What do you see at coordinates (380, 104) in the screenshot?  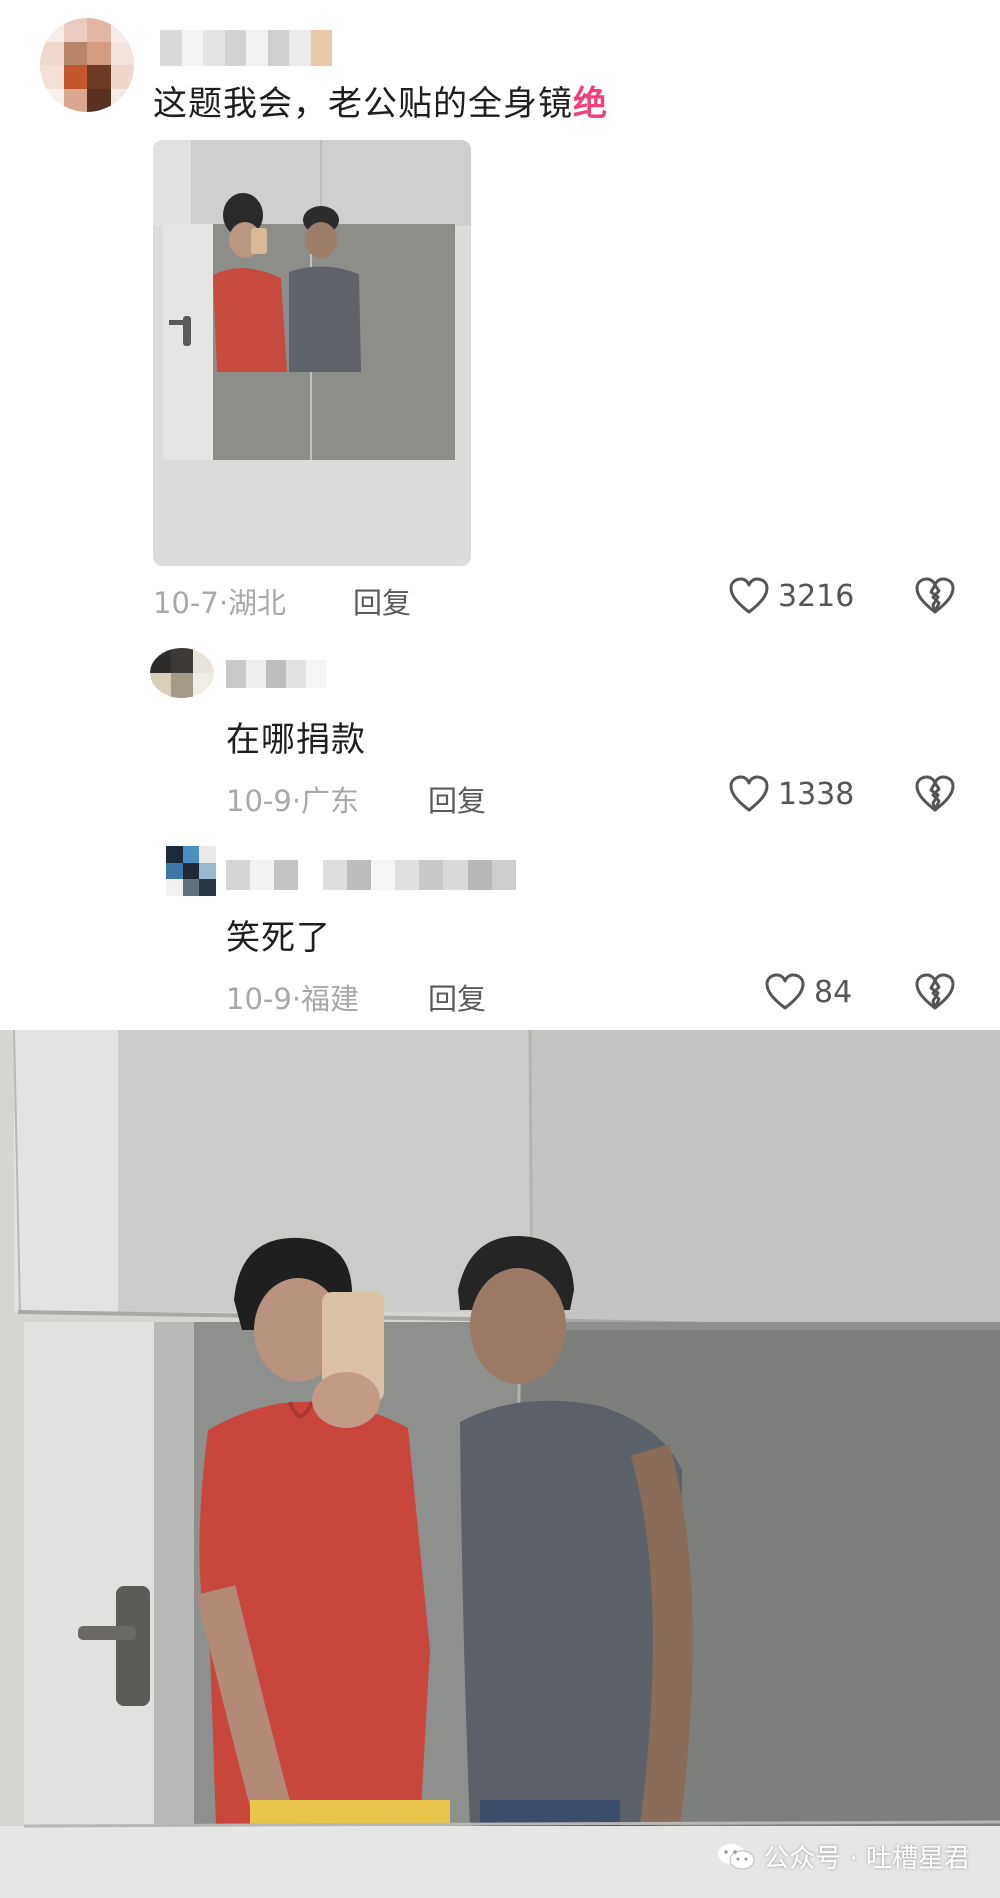 I see `comment-text: 这题我会，老公贴的全身镜绝` at bounding box center [380, 104].